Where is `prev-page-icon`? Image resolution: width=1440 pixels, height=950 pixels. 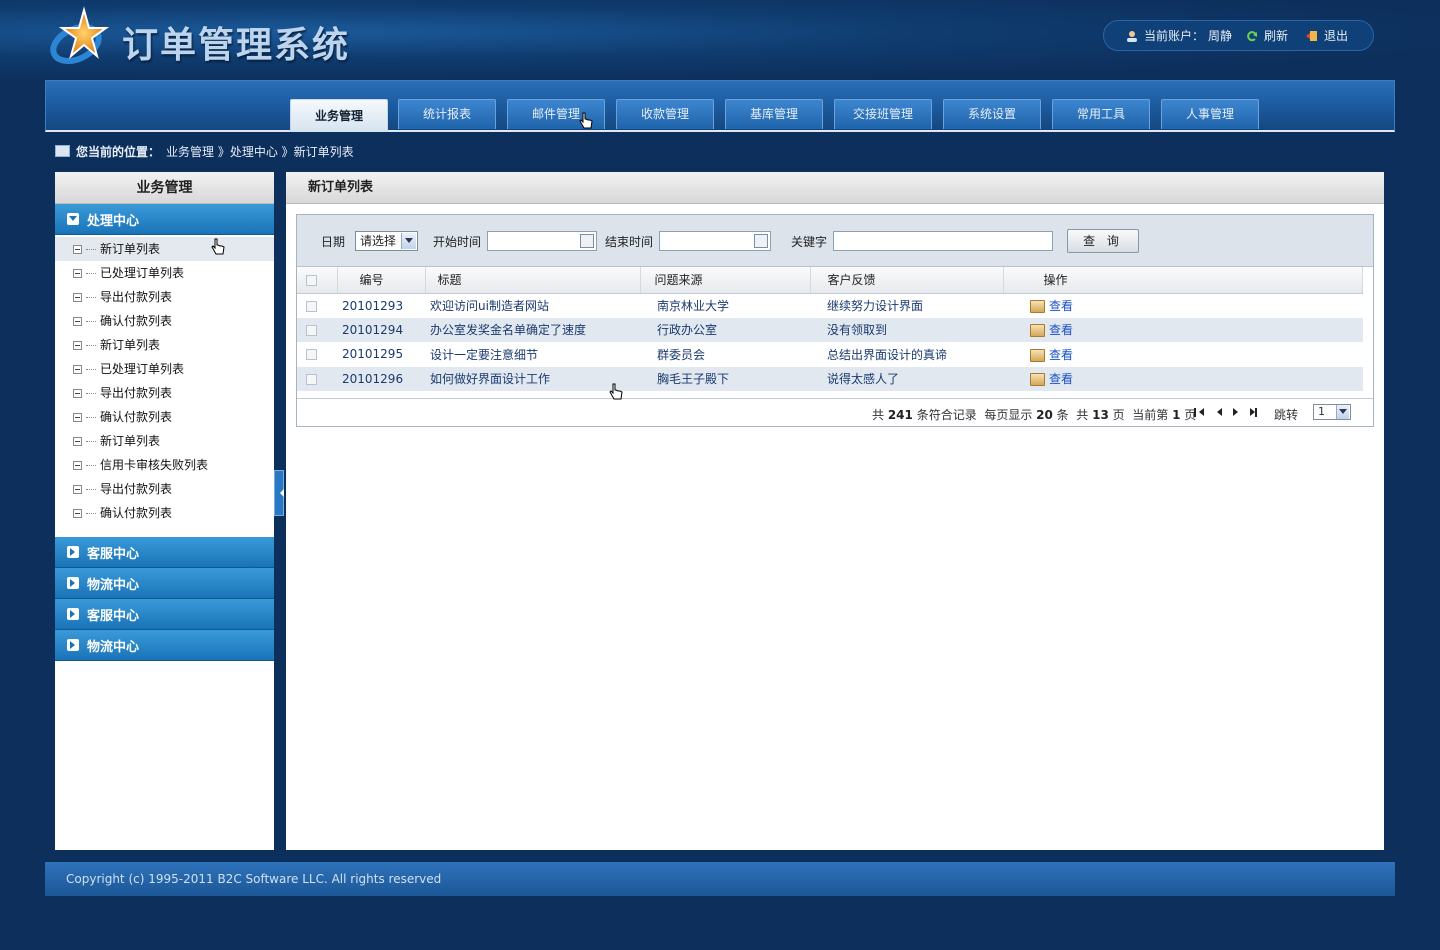 prev-page-icon is located at coordinates (1217, 412).